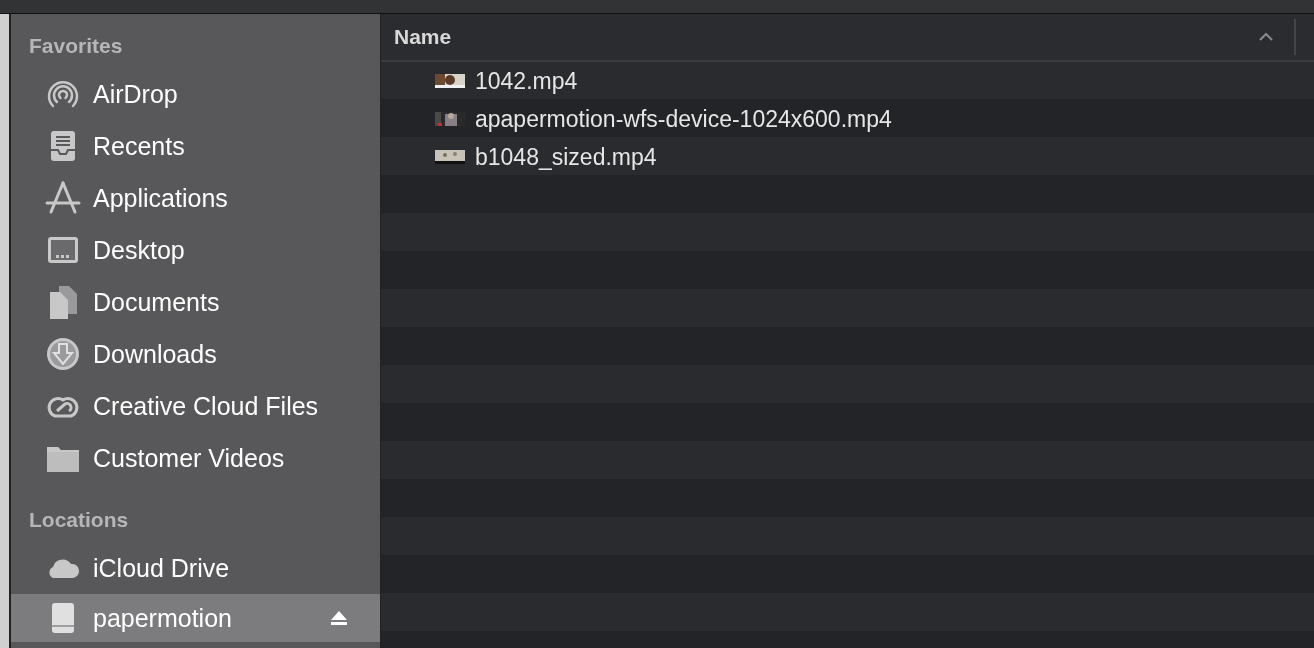  What do you see at coordinates (847, 81) in the screenshot?
I see `file-row: 1042.mp4` at bounding box center [847, 81].